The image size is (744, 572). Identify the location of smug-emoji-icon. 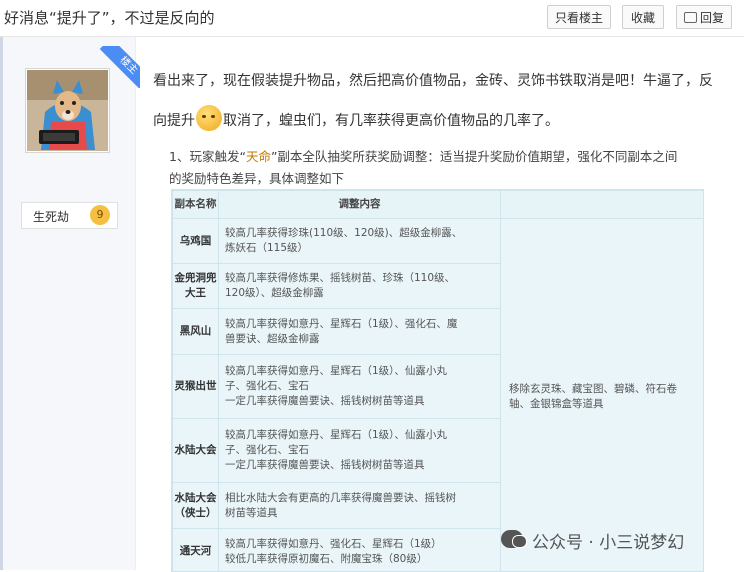
(209, 118).